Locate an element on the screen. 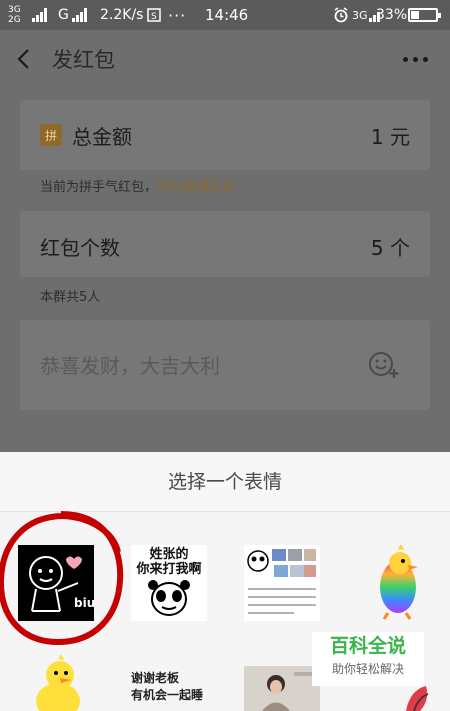  amount-hint: 当前为拼手气红包，改为普通红包 is located at coordinates (137, 185).